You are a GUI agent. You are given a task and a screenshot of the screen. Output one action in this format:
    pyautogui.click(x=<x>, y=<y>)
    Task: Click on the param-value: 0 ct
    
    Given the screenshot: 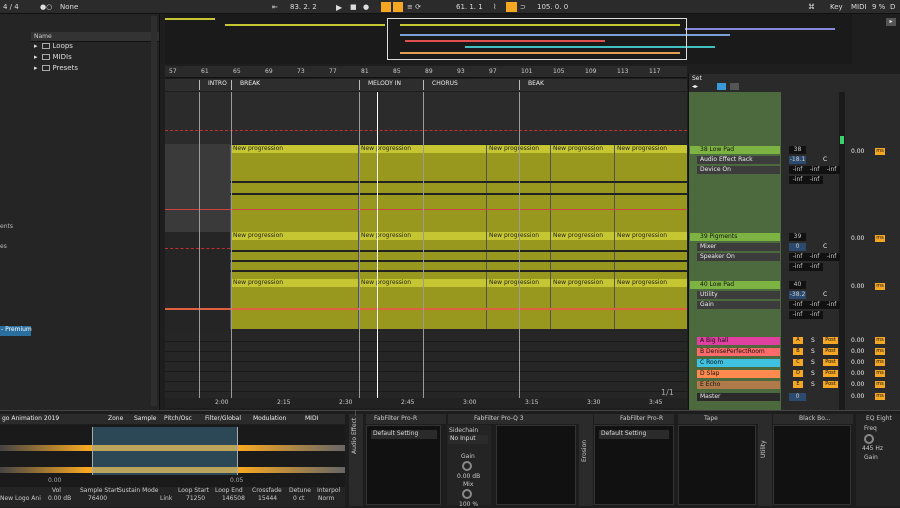 What is the action you would take?
    pyautogui.click(x=298, y=498)
    